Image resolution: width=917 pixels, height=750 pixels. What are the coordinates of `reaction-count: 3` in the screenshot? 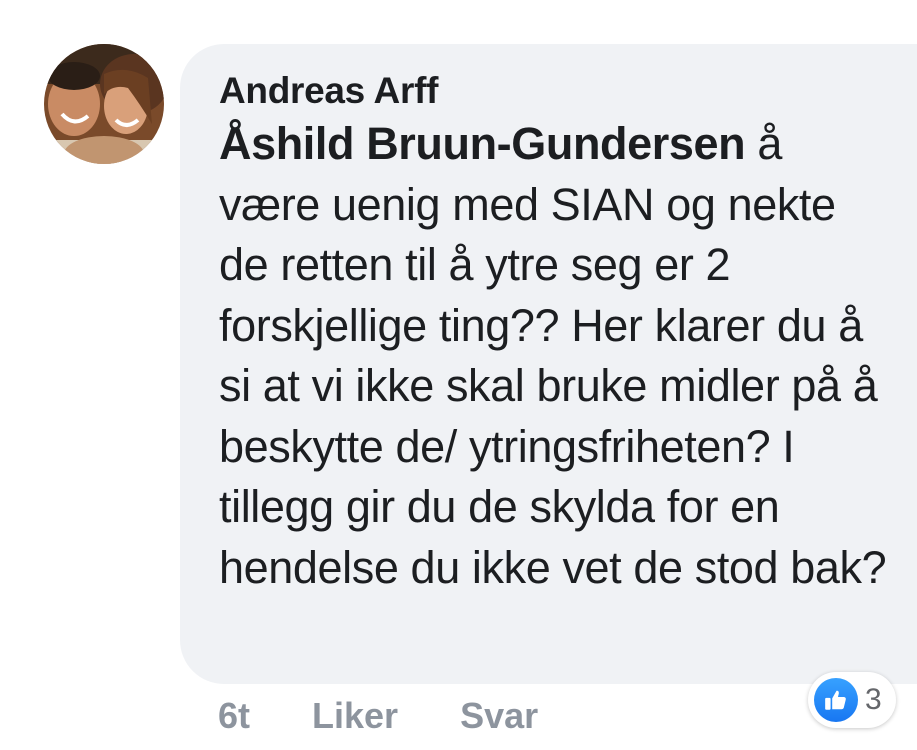 It's located at (873, 699).